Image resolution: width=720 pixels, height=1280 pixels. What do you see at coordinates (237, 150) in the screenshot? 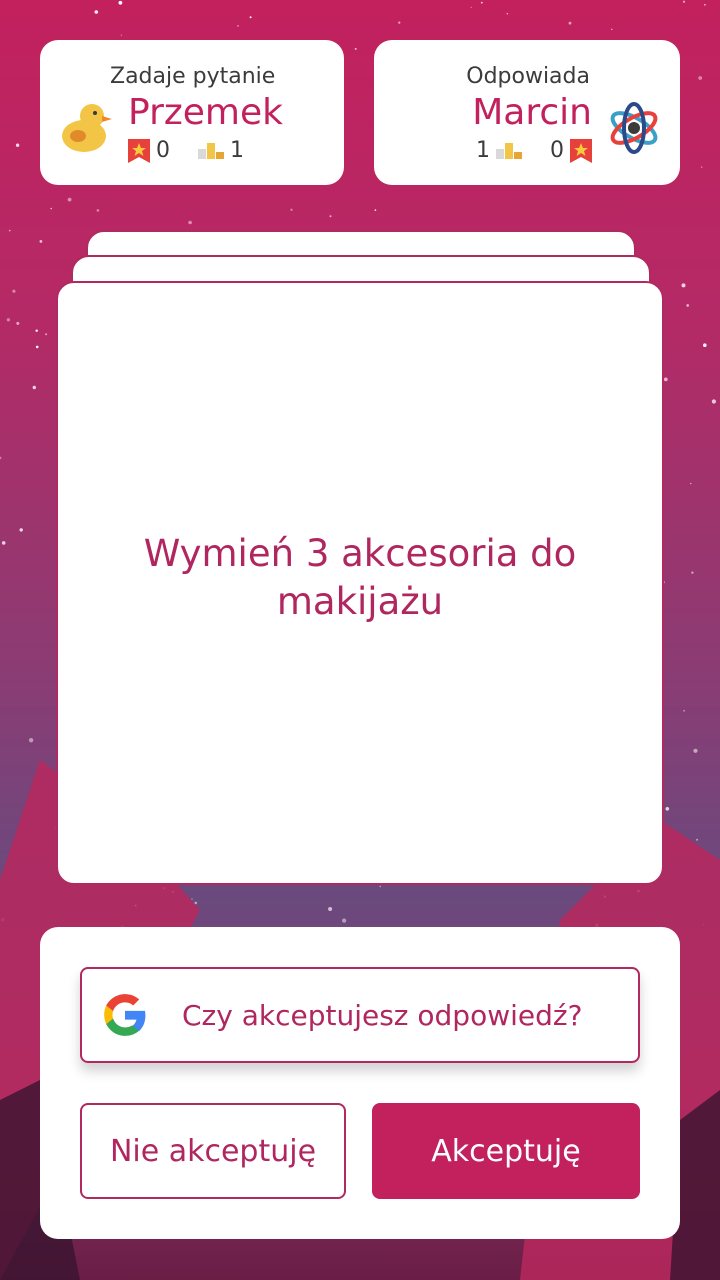
I see `asker-trophies-count: 1` at bounding box center [237, 150].